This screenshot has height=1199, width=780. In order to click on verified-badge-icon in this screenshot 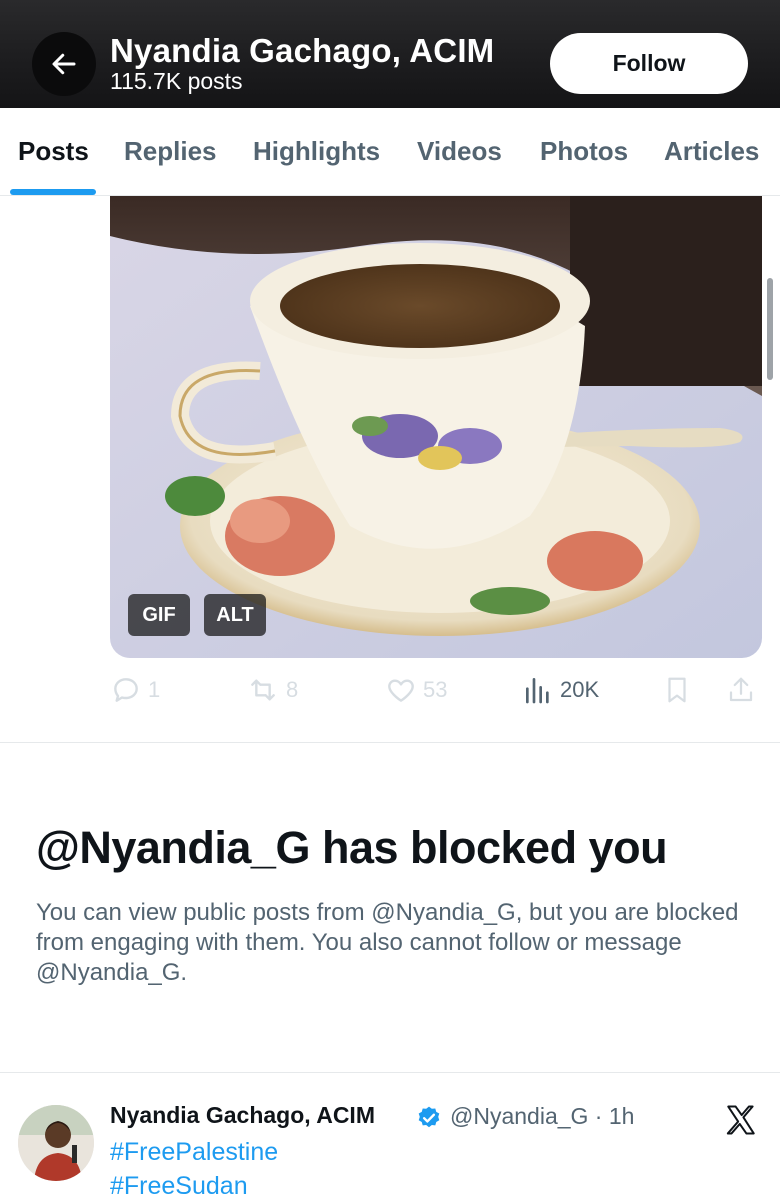, I will do `click(429, 1117)`.